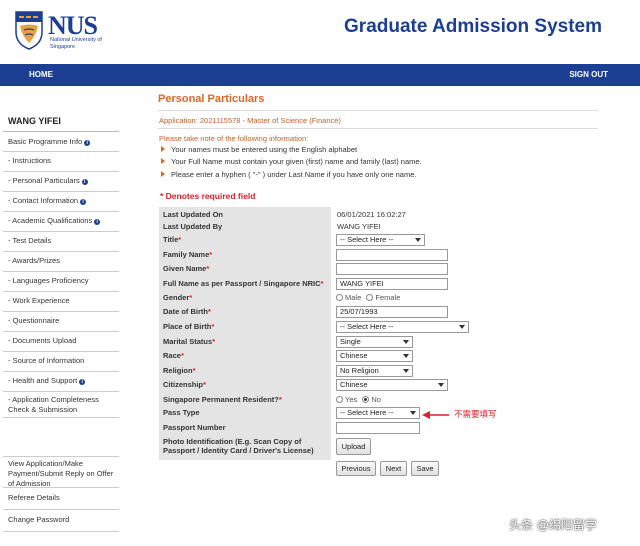  I want to click on required-field-note: * Denotes required field, so click(208, 196).